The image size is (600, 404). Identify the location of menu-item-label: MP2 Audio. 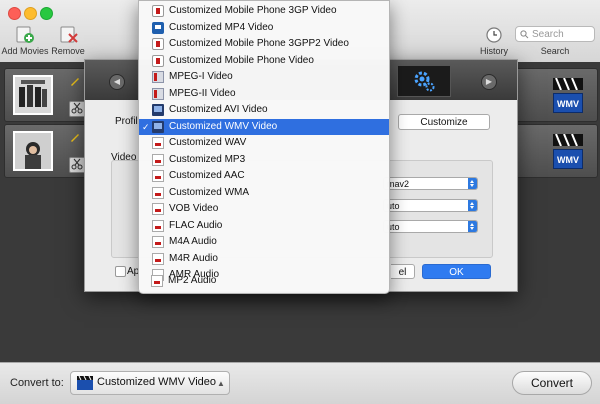
(192, 280).